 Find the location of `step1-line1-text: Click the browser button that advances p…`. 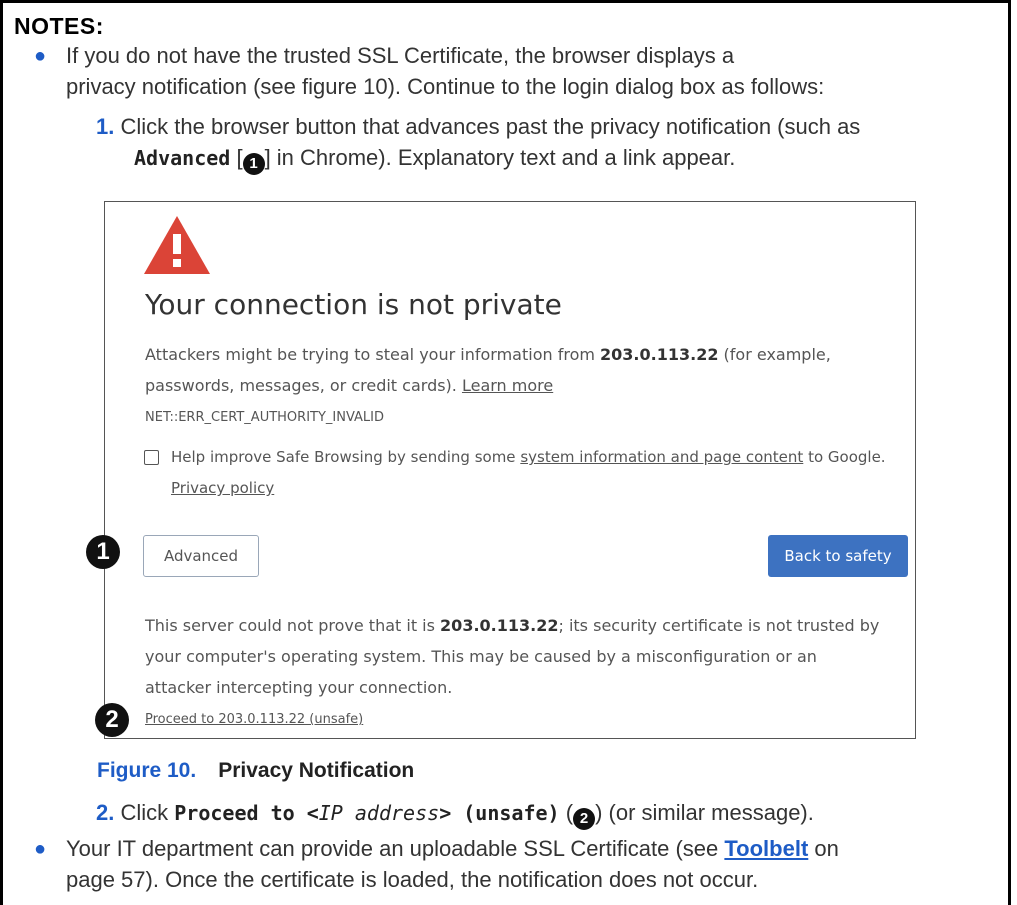

step1-line1-text: Click the browser button that advances p… is located at coordinates (490, 126).